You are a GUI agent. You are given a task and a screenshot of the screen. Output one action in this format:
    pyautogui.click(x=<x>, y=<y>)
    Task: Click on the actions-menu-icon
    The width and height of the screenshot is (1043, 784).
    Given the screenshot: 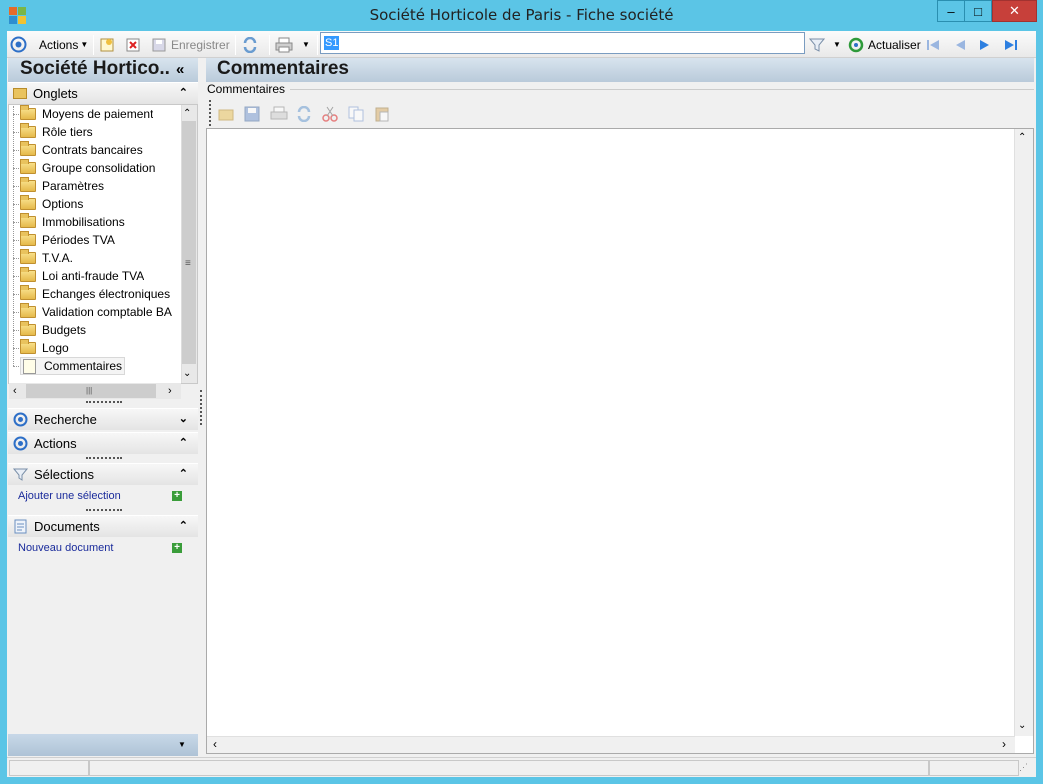 What is the action you would take?
    pyautogui.click(x=18, y=44)
    